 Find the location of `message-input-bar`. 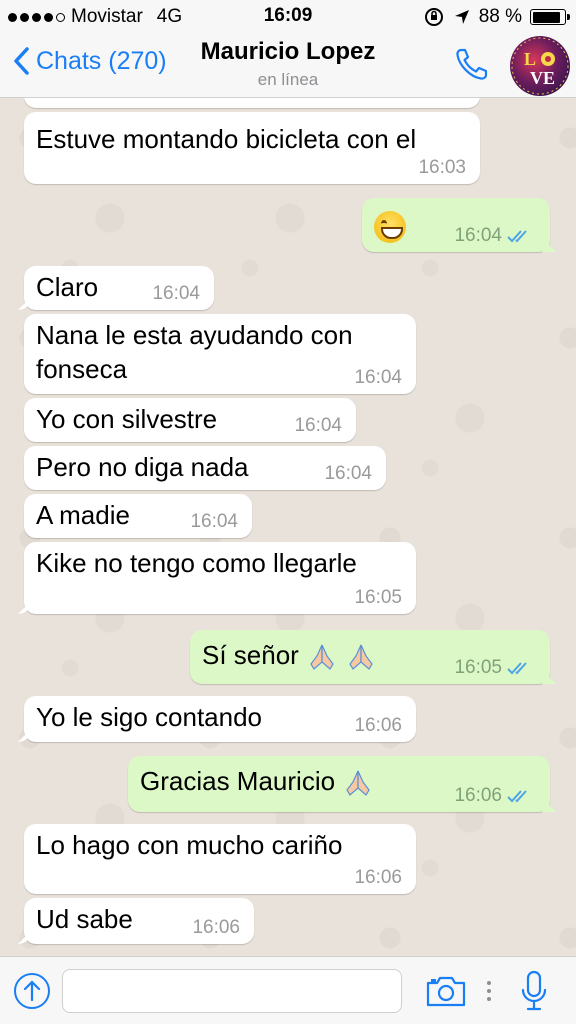

message-input-bar is located at coordinates (288, 990).